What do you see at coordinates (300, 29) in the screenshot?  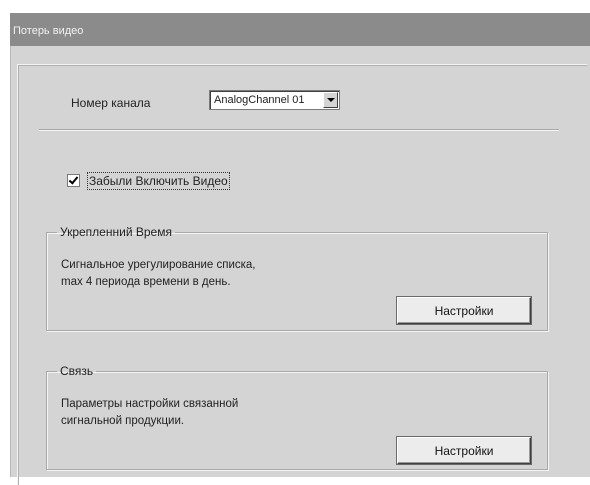 I see `dialog-title-bar: Потерь видео` at bounding box center [300, 29].